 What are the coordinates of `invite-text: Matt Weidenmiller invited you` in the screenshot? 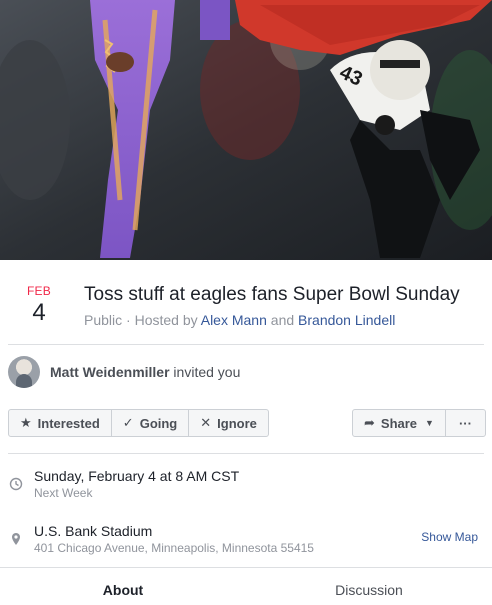 It's located at (145, 372).